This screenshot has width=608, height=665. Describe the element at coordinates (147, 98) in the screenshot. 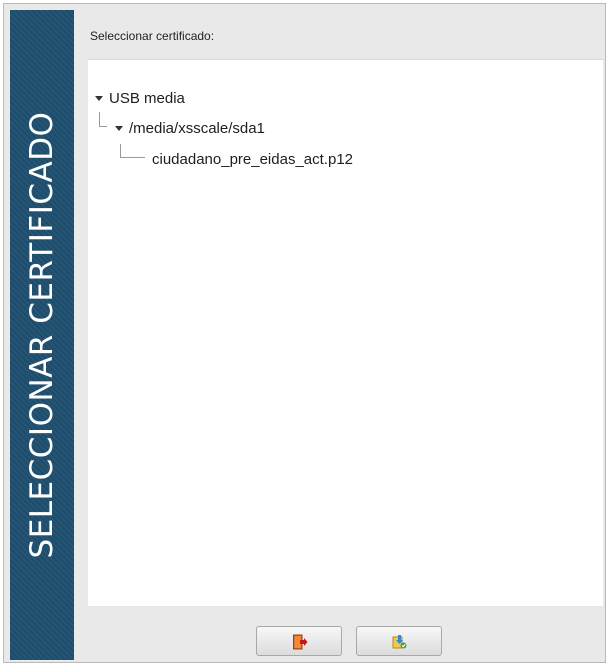

I see `tree-node-label: USB media` at that location.